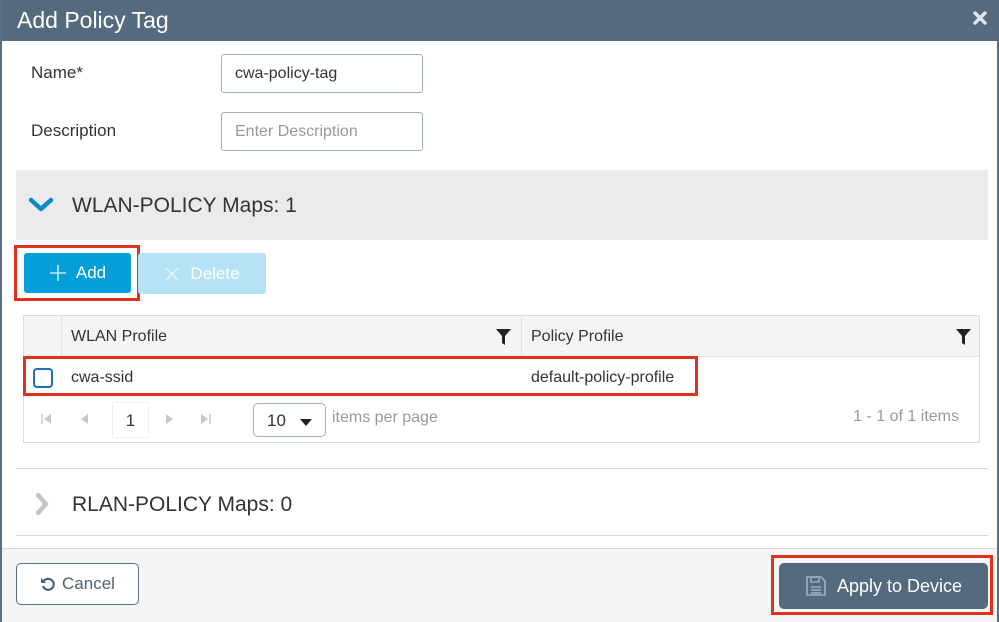  I want to click on add-button: Add, so click(77, 273).